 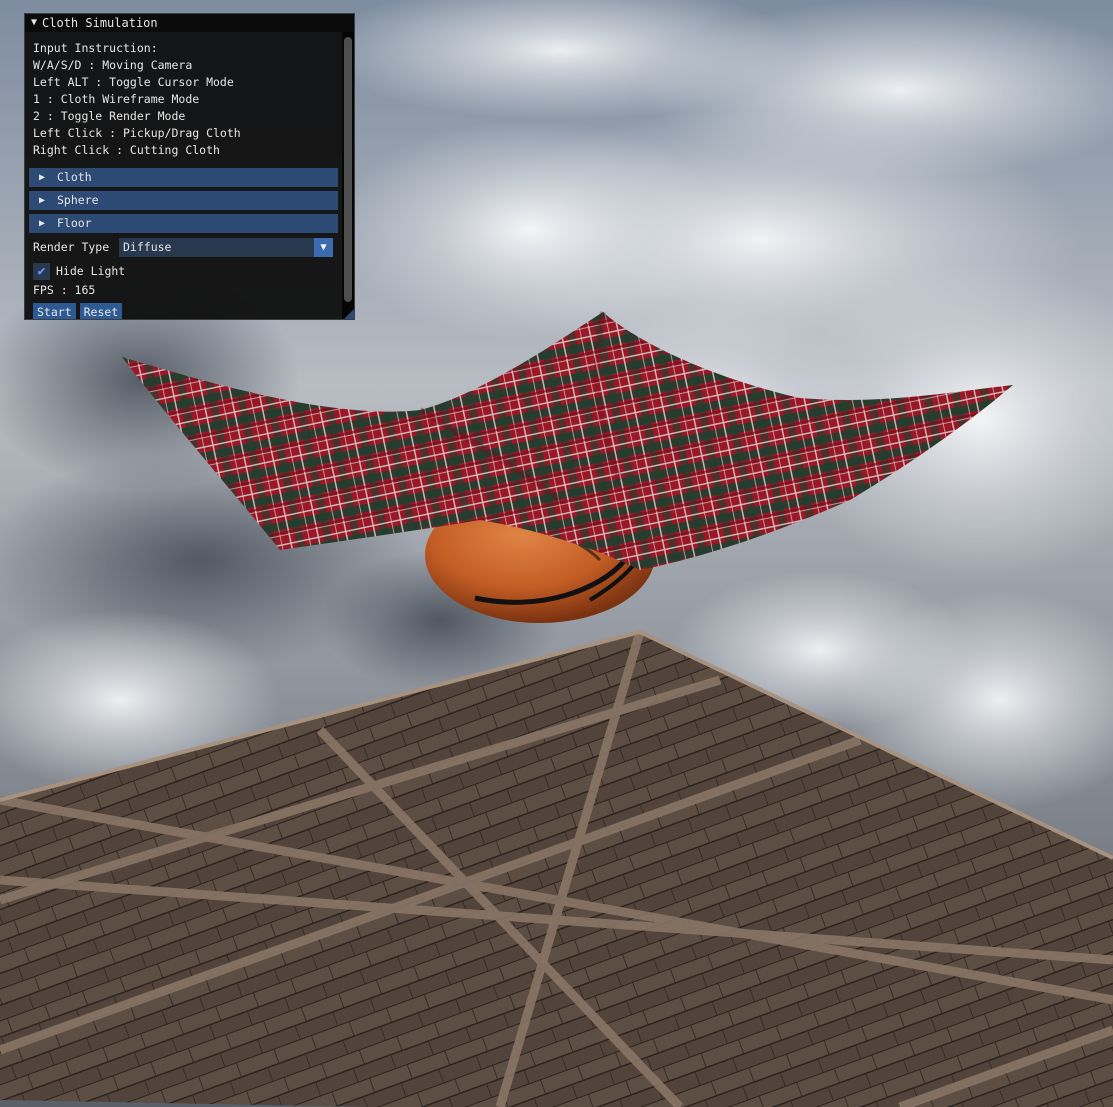 What do you see at coordinates (348, 169) in the screenshot?
I see `scrollbar-grab` at bounding box center [348, 169].